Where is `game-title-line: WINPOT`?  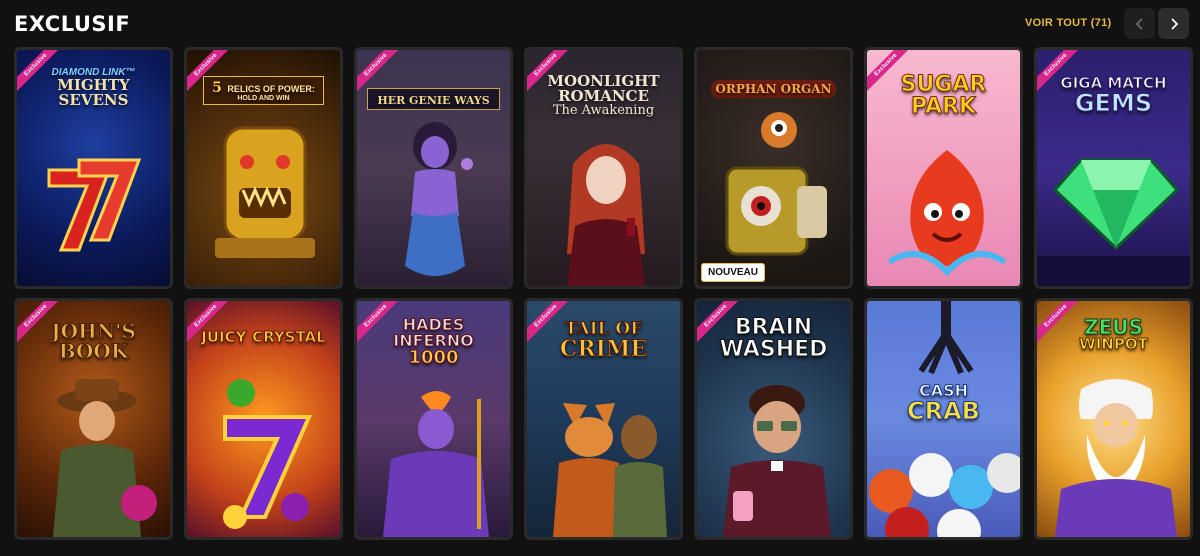
game-title-line: WINPOT is located at coordinates (1114, 344).